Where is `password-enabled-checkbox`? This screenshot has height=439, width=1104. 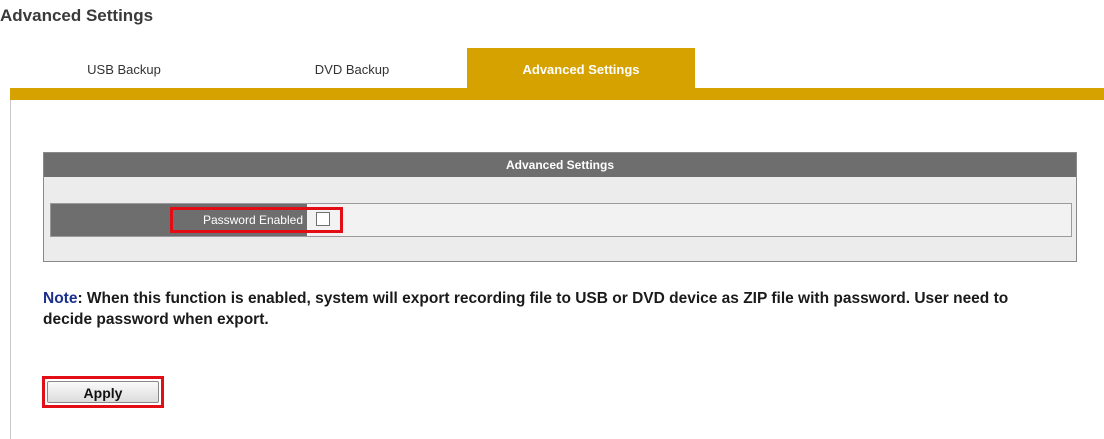
password-enabled-checkbox is located at coordinates (323, 219).